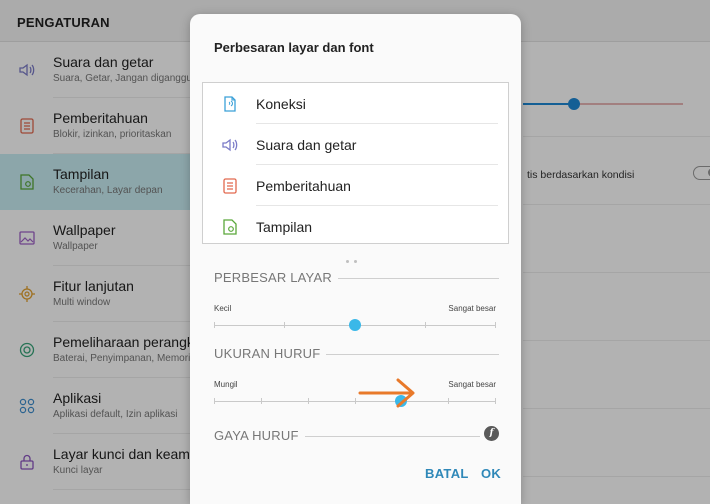 The height and width of the screenshot is (504, 710). What do you see at coordinates (270, 353) in the screenshot?
I see `section-title: UKURAN HURUF` at bounding box center [270, 353].